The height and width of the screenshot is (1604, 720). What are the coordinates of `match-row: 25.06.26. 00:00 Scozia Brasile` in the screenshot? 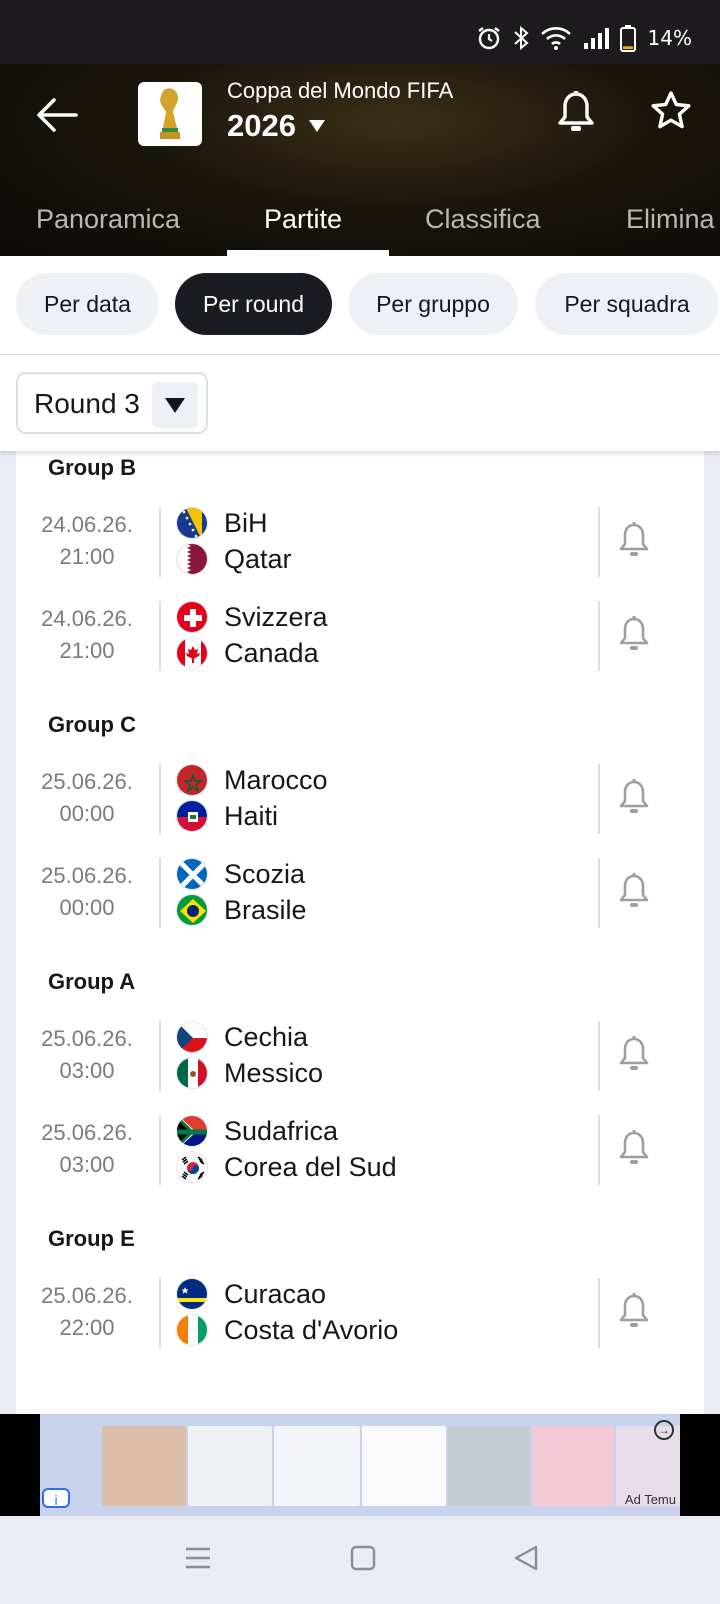 It's located at (360, 892).